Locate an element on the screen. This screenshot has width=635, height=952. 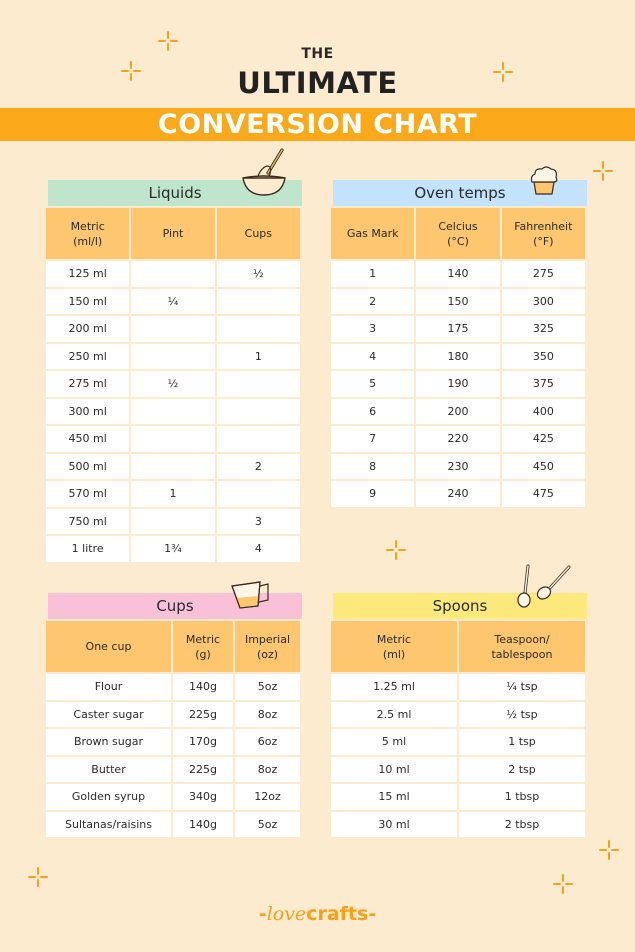
table-cell: 300 is located at coordinates (543, 301).